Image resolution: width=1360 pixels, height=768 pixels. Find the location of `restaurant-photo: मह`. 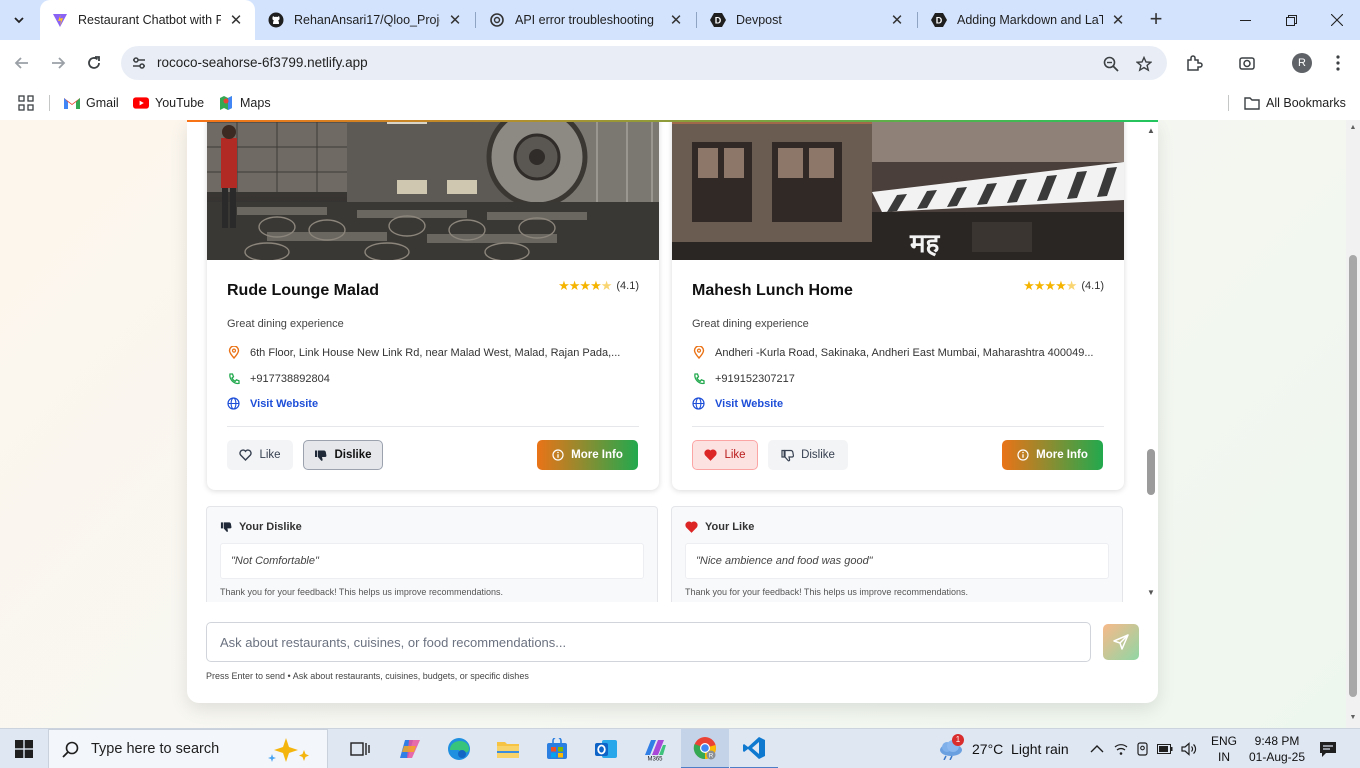

restaurant-photo: मह is located at coordinates (898, 191).